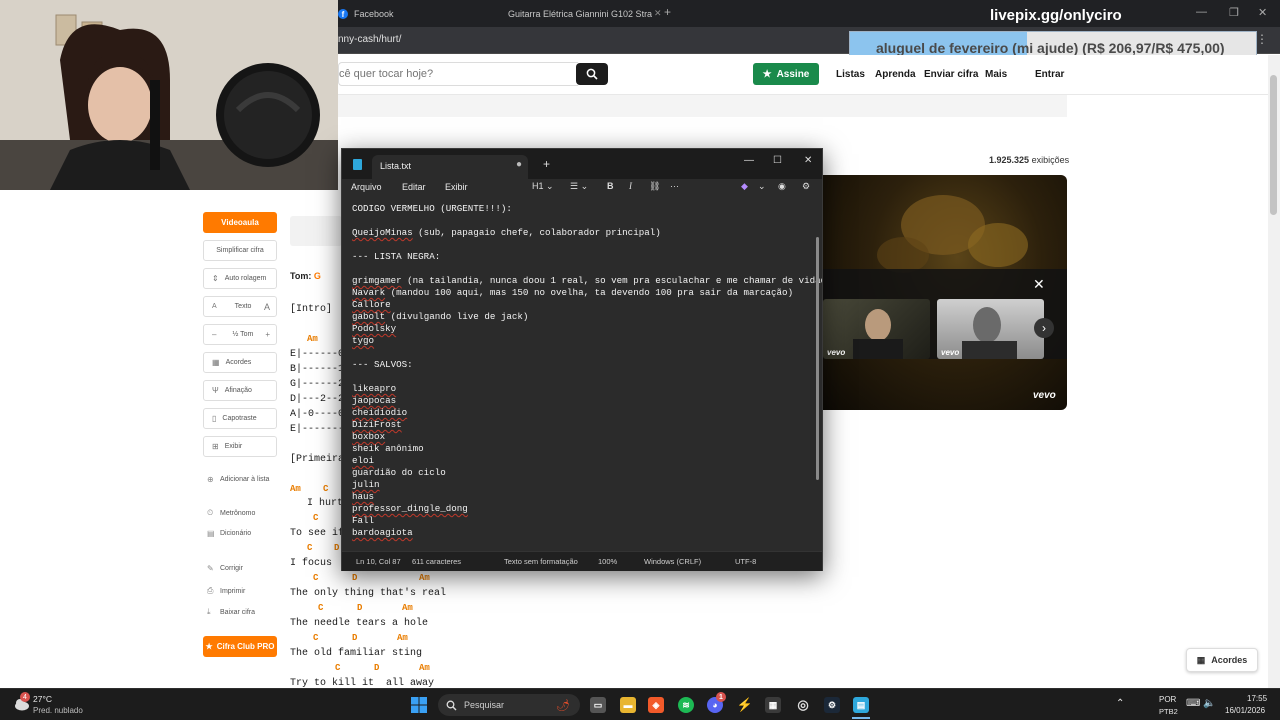 This screenshot has height=720, width=1280. I want to click on text-line: Podolsky, so click(374, 328).